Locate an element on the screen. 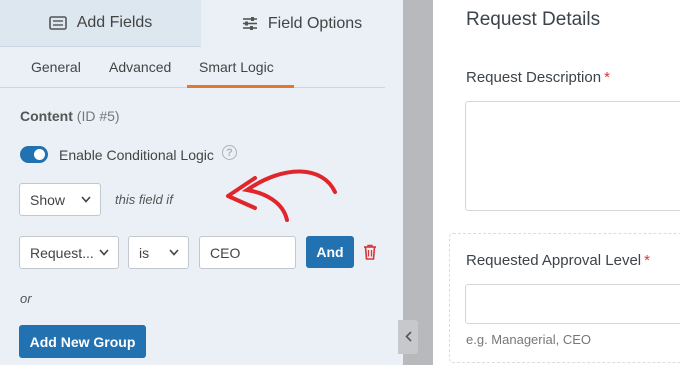 Image resolution: width=680 pixels, height=365 pixels. help-icon: ? is located at coordinates (229, 152).